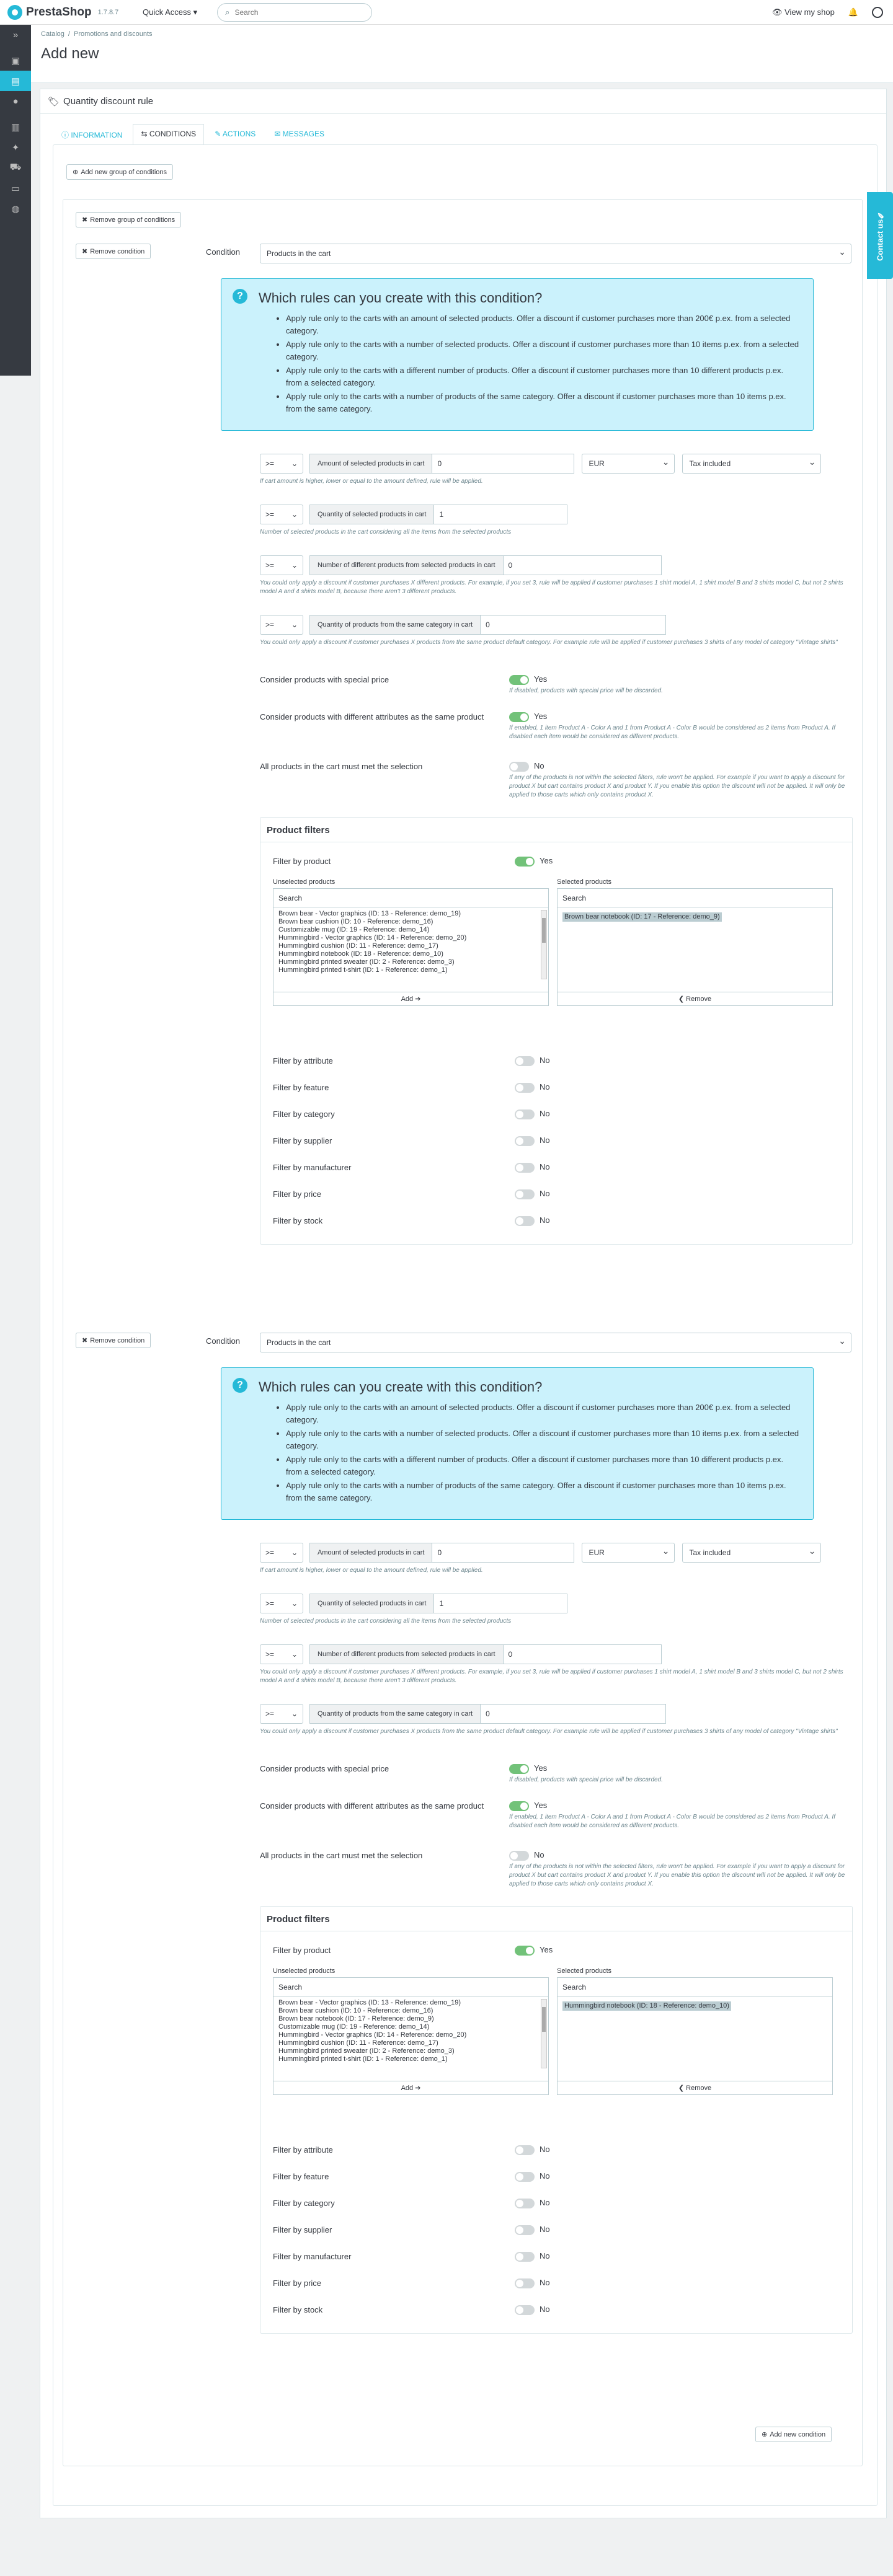 This screenshot has height=2576, width=893. What do you see at coordinates (15, 147) in the screenshot?
I see `modules-icon: ✦` at bounding box center [15, 147].